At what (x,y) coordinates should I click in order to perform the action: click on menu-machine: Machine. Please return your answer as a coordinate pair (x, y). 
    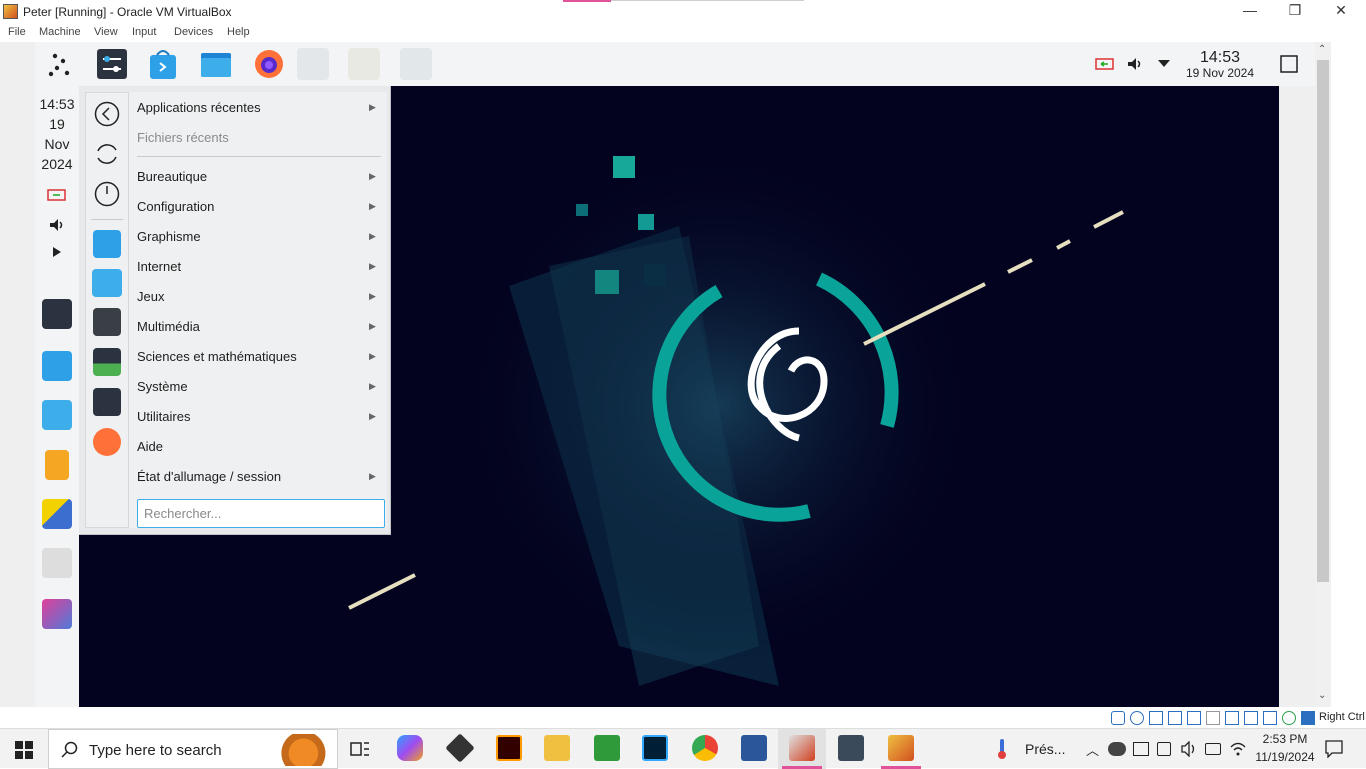
    Looking at the image, I should click on (60, 32).